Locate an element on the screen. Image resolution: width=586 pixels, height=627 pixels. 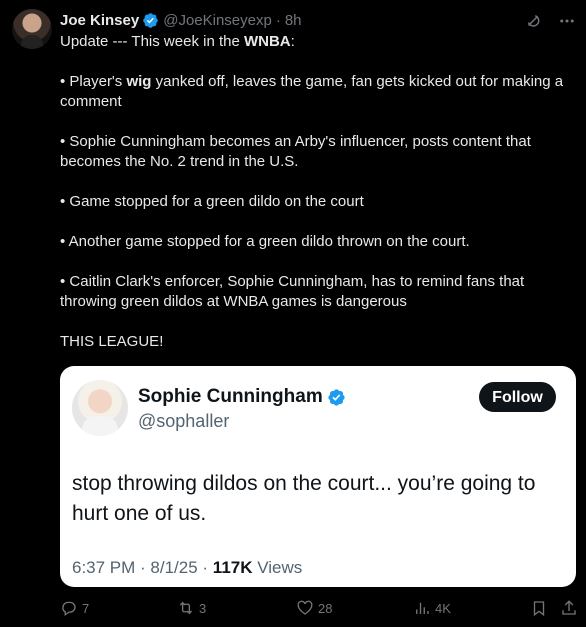
like-button: 28 is located at coordinates (314, 608).